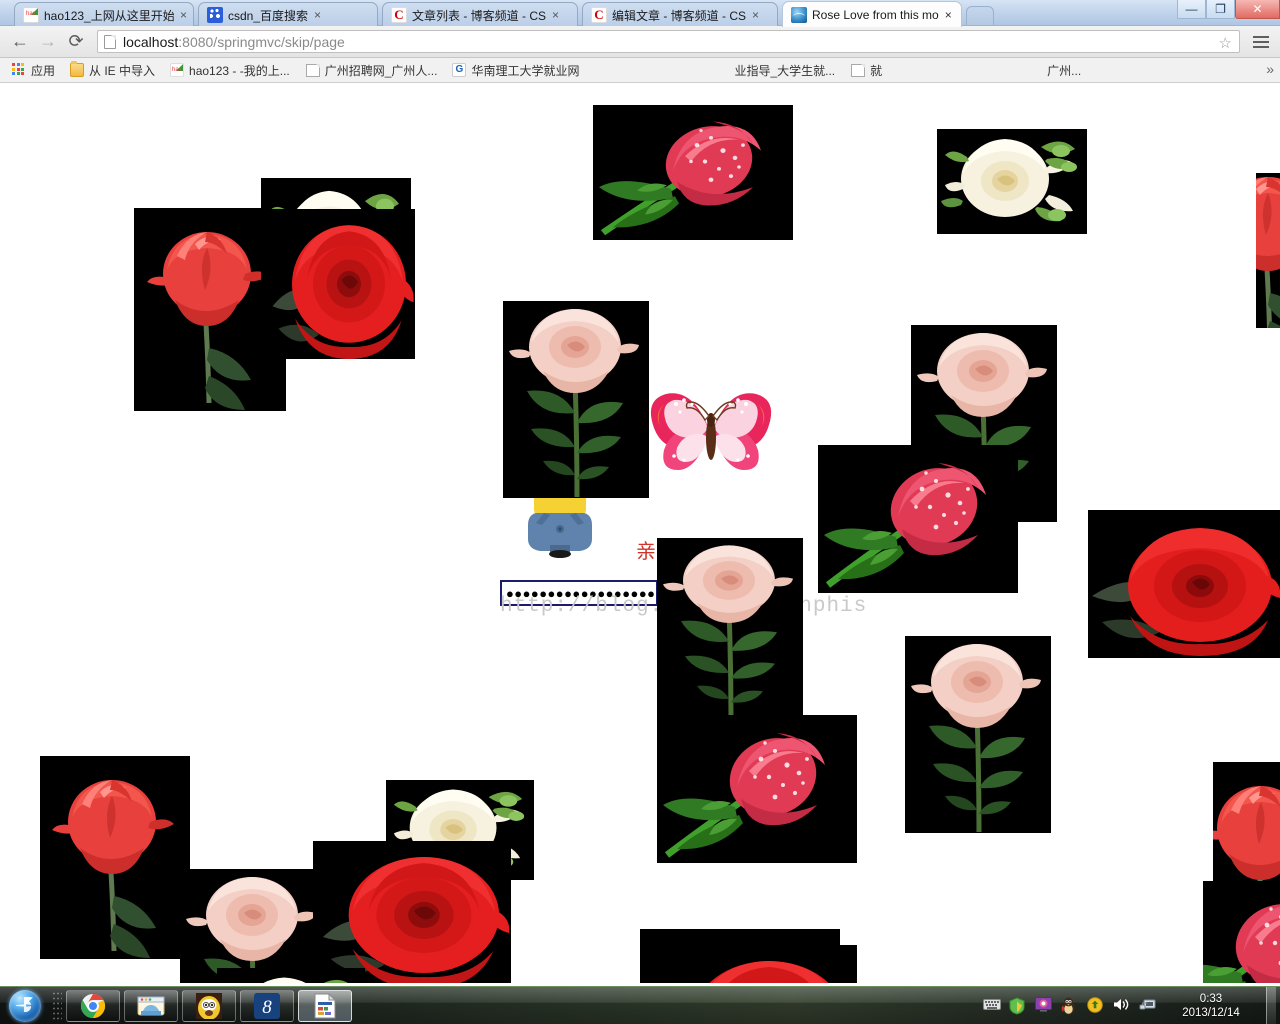 Image resolution: width=1280 pixels, height=1024 pixels. I want to click on tab-csdn-baidu: csdn_百度搜索 ×, so click(288, 14).